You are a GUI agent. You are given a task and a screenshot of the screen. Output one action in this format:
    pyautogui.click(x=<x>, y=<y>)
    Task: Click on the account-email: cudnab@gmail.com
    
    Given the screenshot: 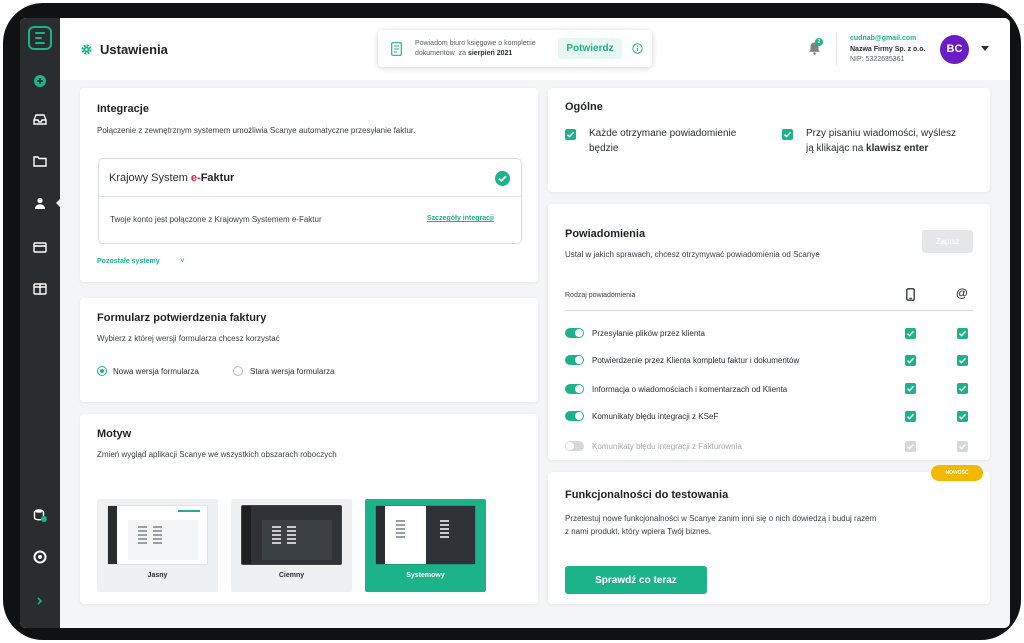 What is the action you would take?
    pyautogui.click(x=883, y=38)
    